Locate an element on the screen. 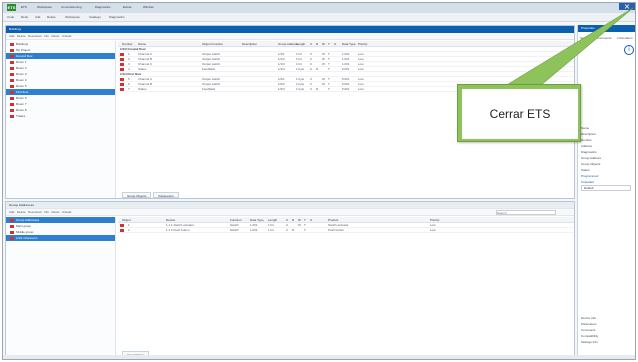  callout-box: Cerrar ETS is located at coordinates (519, 113).